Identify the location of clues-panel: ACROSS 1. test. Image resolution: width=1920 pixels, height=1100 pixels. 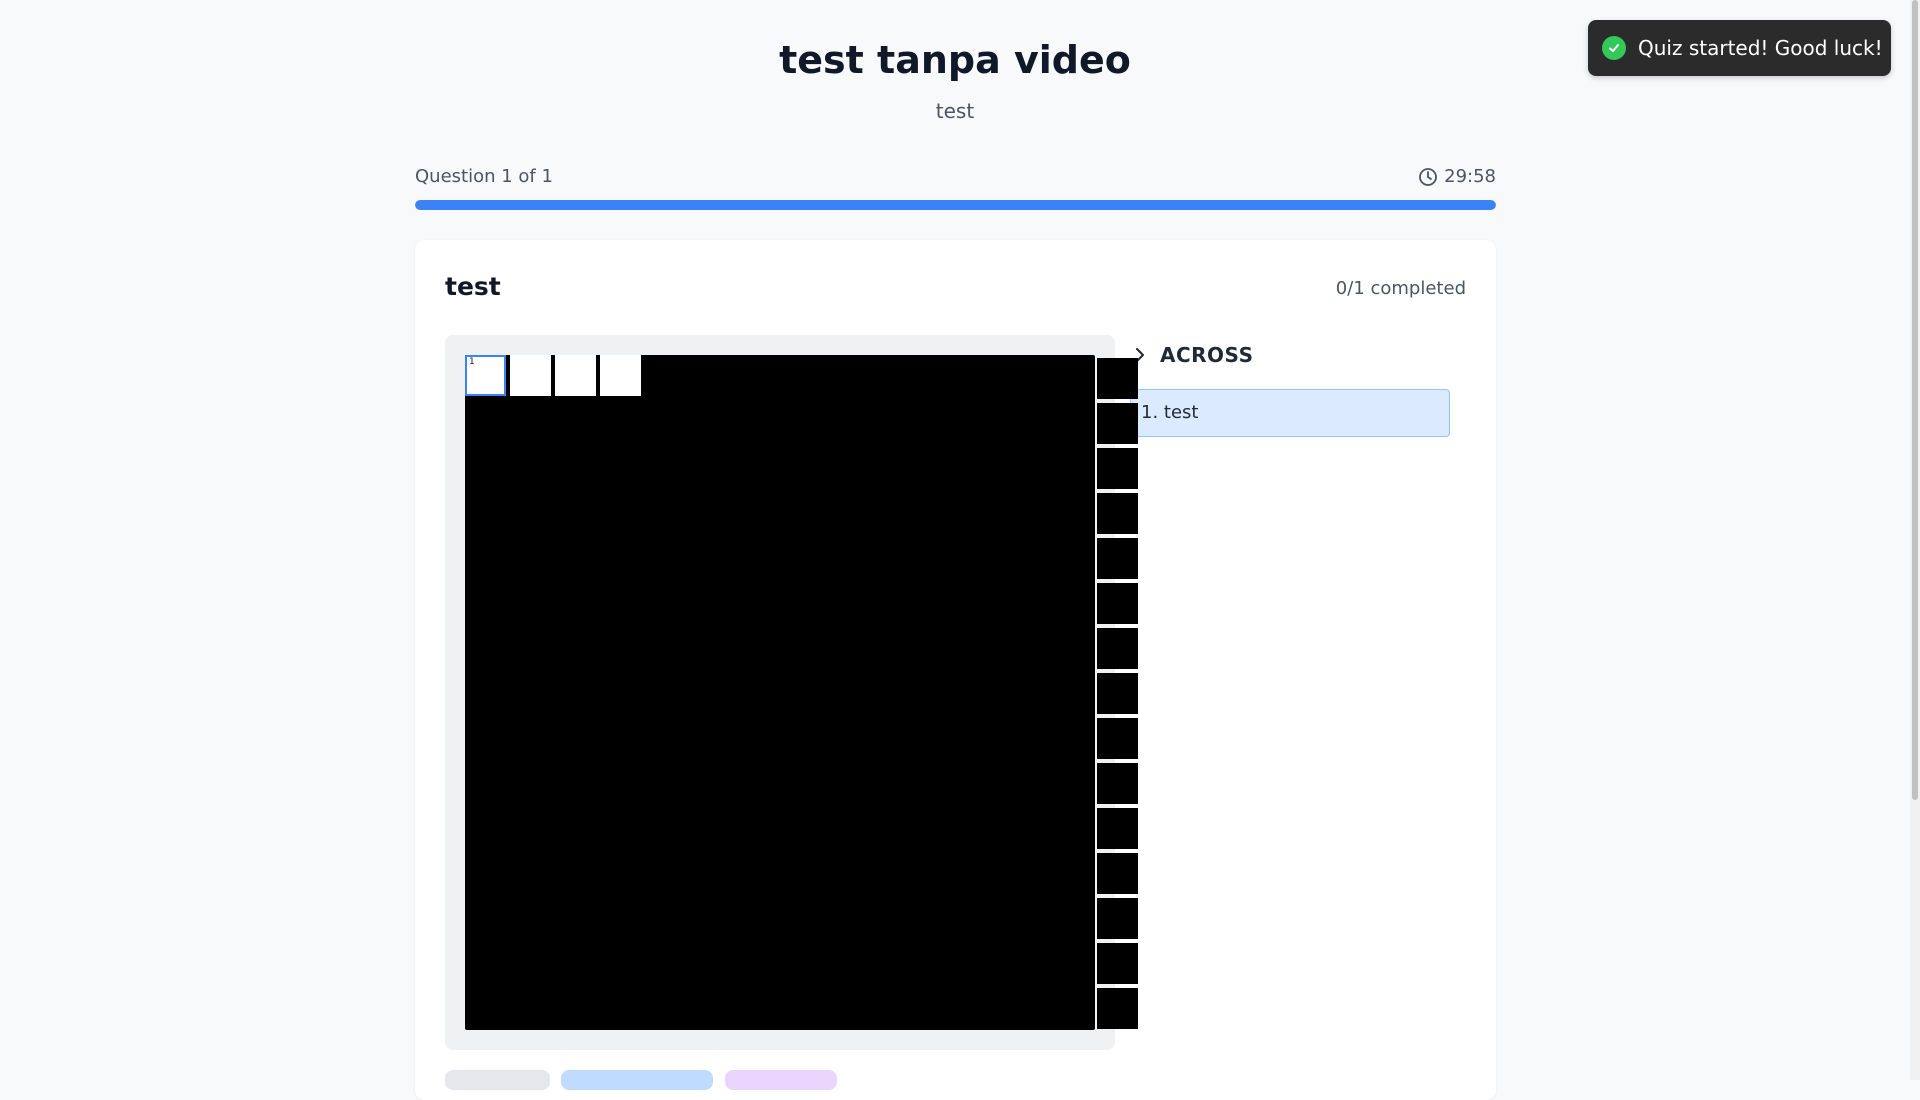
(1298, 386).